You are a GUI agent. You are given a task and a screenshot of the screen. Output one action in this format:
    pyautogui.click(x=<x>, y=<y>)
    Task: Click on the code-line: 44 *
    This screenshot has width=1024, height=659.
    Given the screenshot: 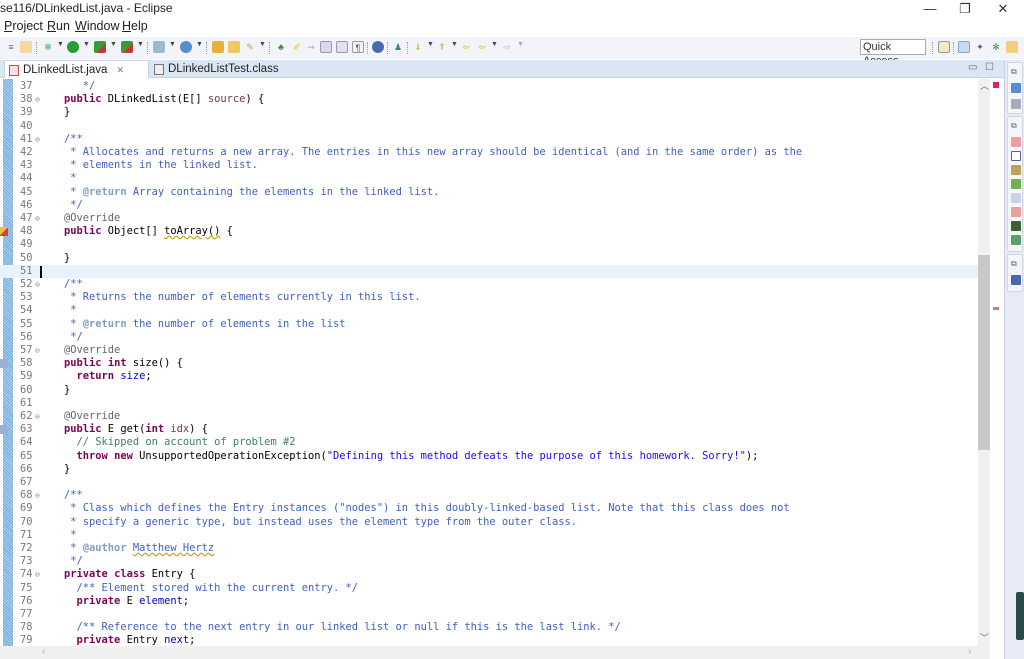 What is the action you would take?
    pyautogui.click(x=489, y=178)
    